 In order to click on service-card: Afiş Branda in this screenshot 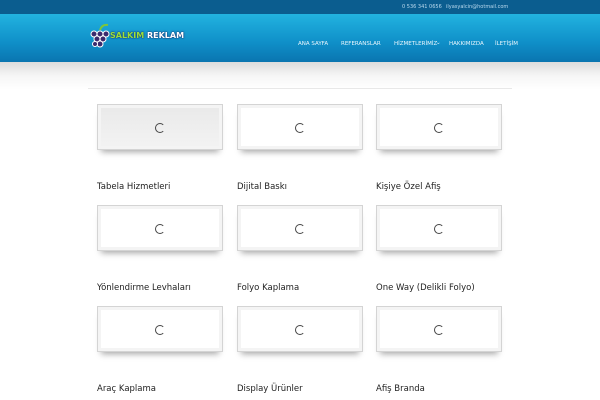, I will do `click(439, 350)`.